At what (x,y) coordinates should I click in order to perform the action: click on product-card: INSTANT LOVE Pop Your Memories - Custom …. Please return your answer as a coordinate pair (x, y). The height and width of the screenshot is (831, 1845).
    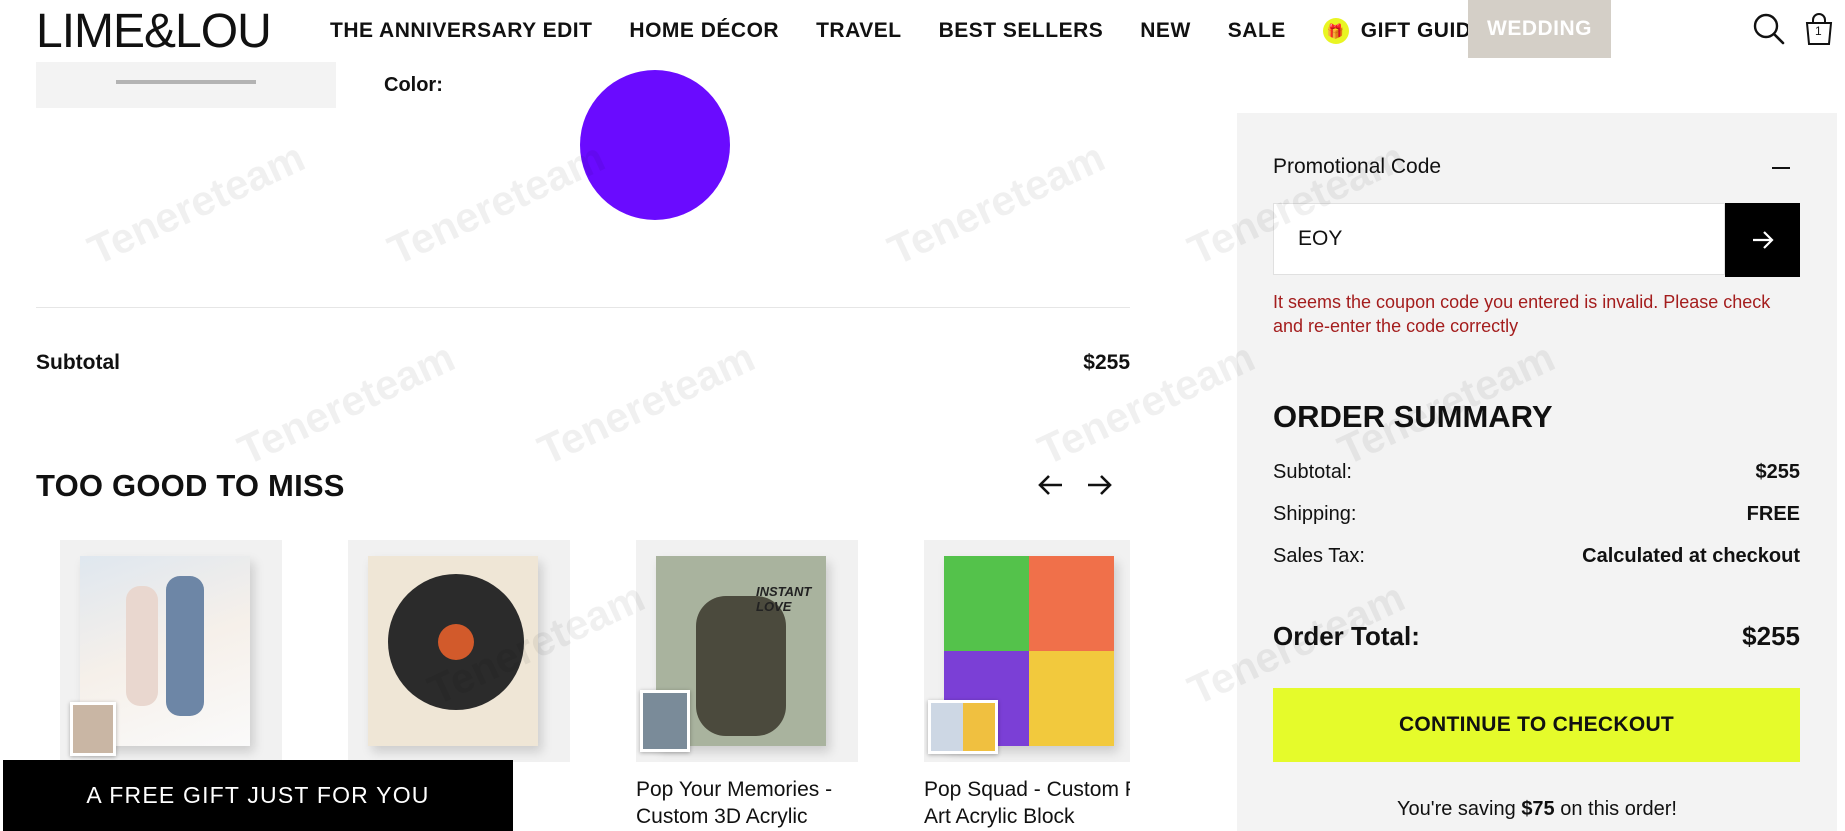
    Looking at the image, I should click on (761, 685).